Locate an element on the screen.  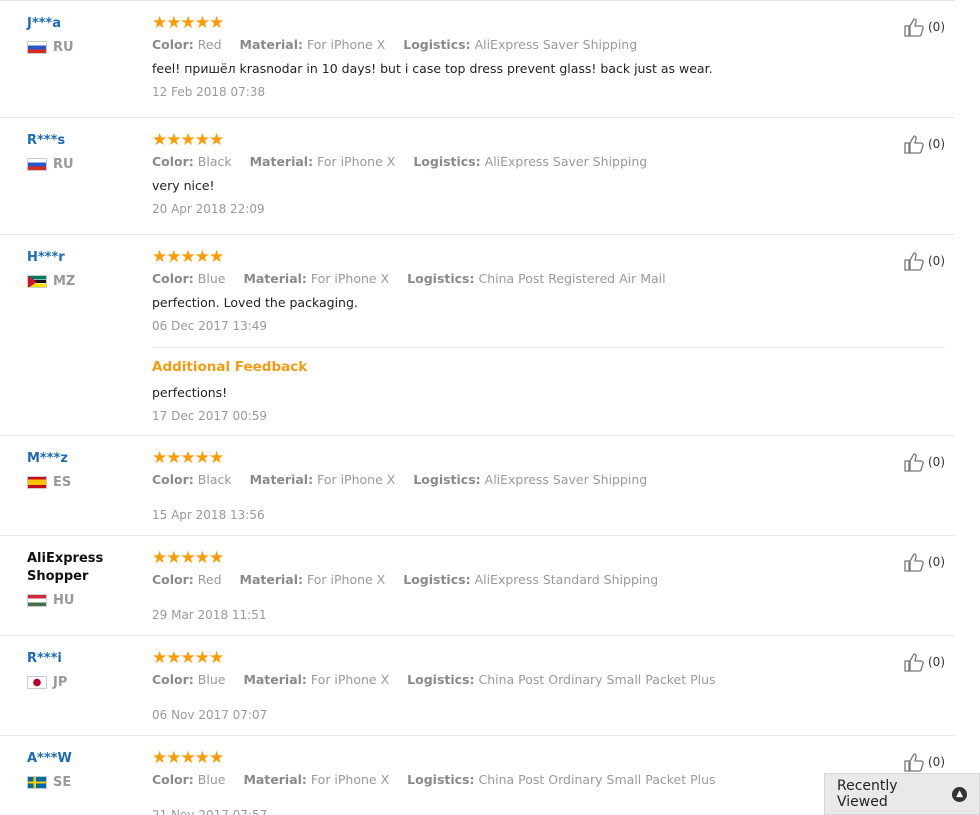
reviewer-info: AliExpress Shopper HU is located at coordinates (84, 579).